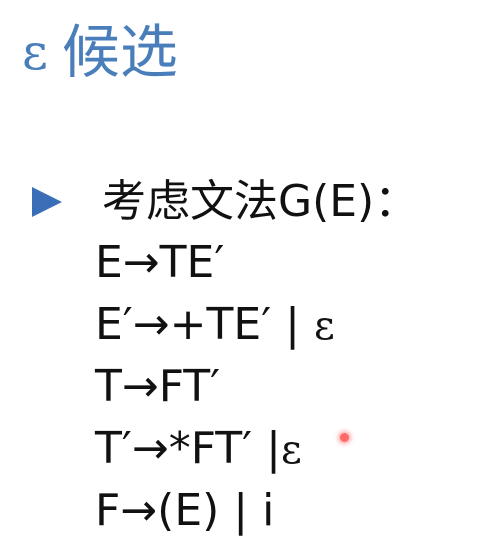 The width and height of the screenshot is (492, 557). I want to click on title-epsilon: ε, so click(35, 52).